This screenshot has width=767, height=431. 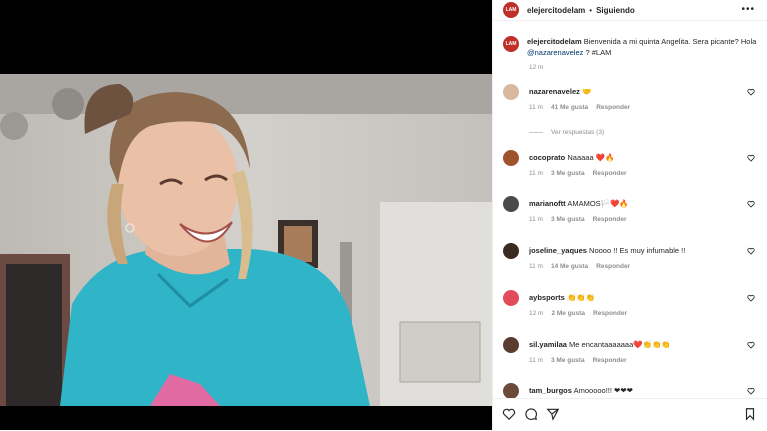 I want to click on comment-text: 👏👏👏, so click(x=580, y=297).